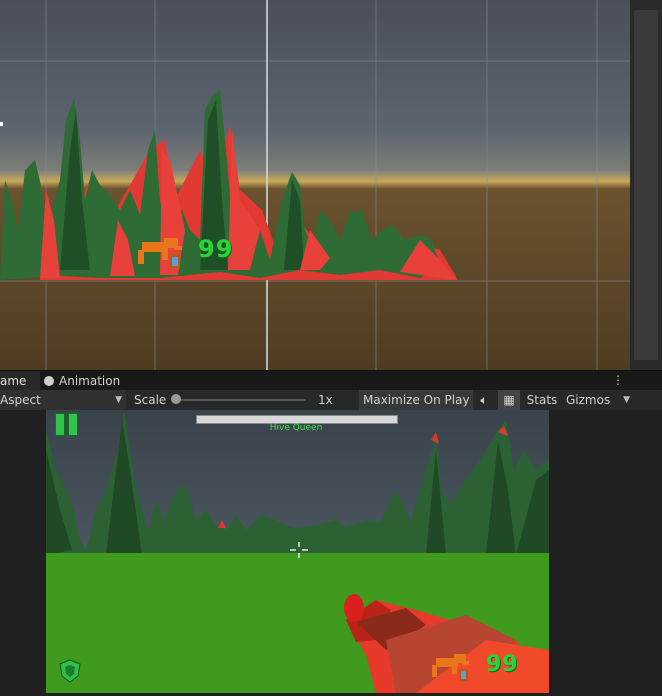 The height and width of the screenshot is (696, 662). What do you see at coordinates (1, 124) in the screenshot?
I see `scene-marker` at bounding box center [1, 124].